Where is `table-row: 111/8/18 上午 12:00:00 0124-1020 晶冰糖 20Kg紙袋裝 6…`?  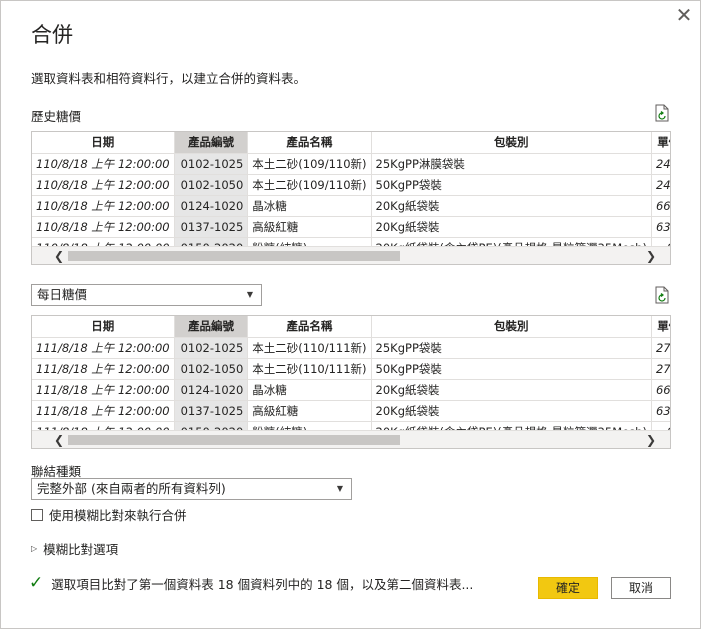
table-row: 111/8/18 上午 12:00:00 0124-1020 晶冰糖 20Kg紙袋裝 6… is located at coordinates (351, 390).